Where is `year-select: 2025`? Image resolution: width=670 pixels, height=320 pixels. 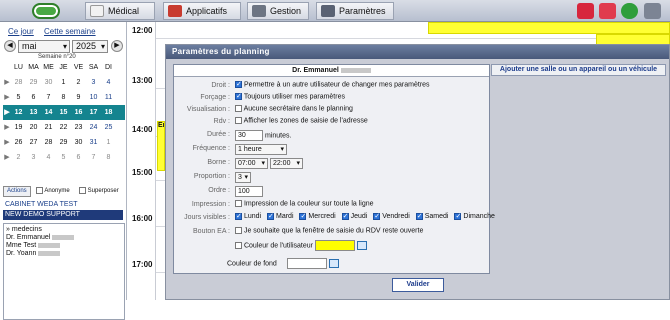
year-select: 2025 is located at coordinates (90, 46).